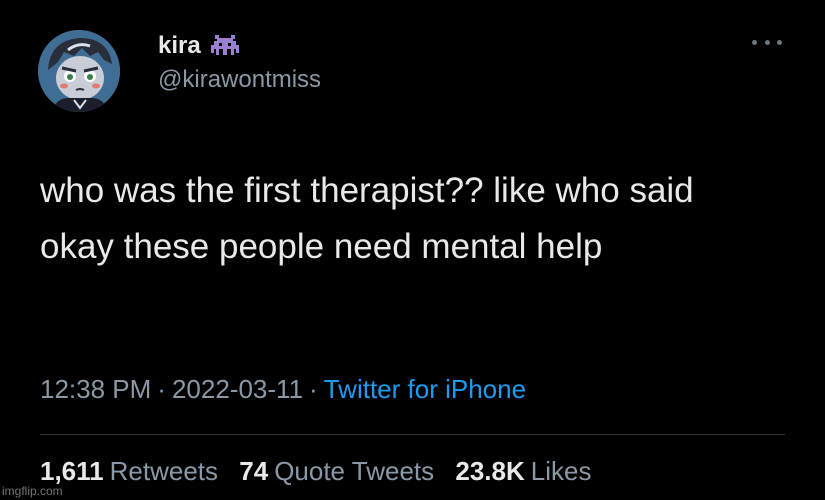 This screenshot has height=500, width=825. I want to click on tweet-stats: 1,611 Retweets 74 Quote Tweets 23.8K Likes, so click(322, 471).